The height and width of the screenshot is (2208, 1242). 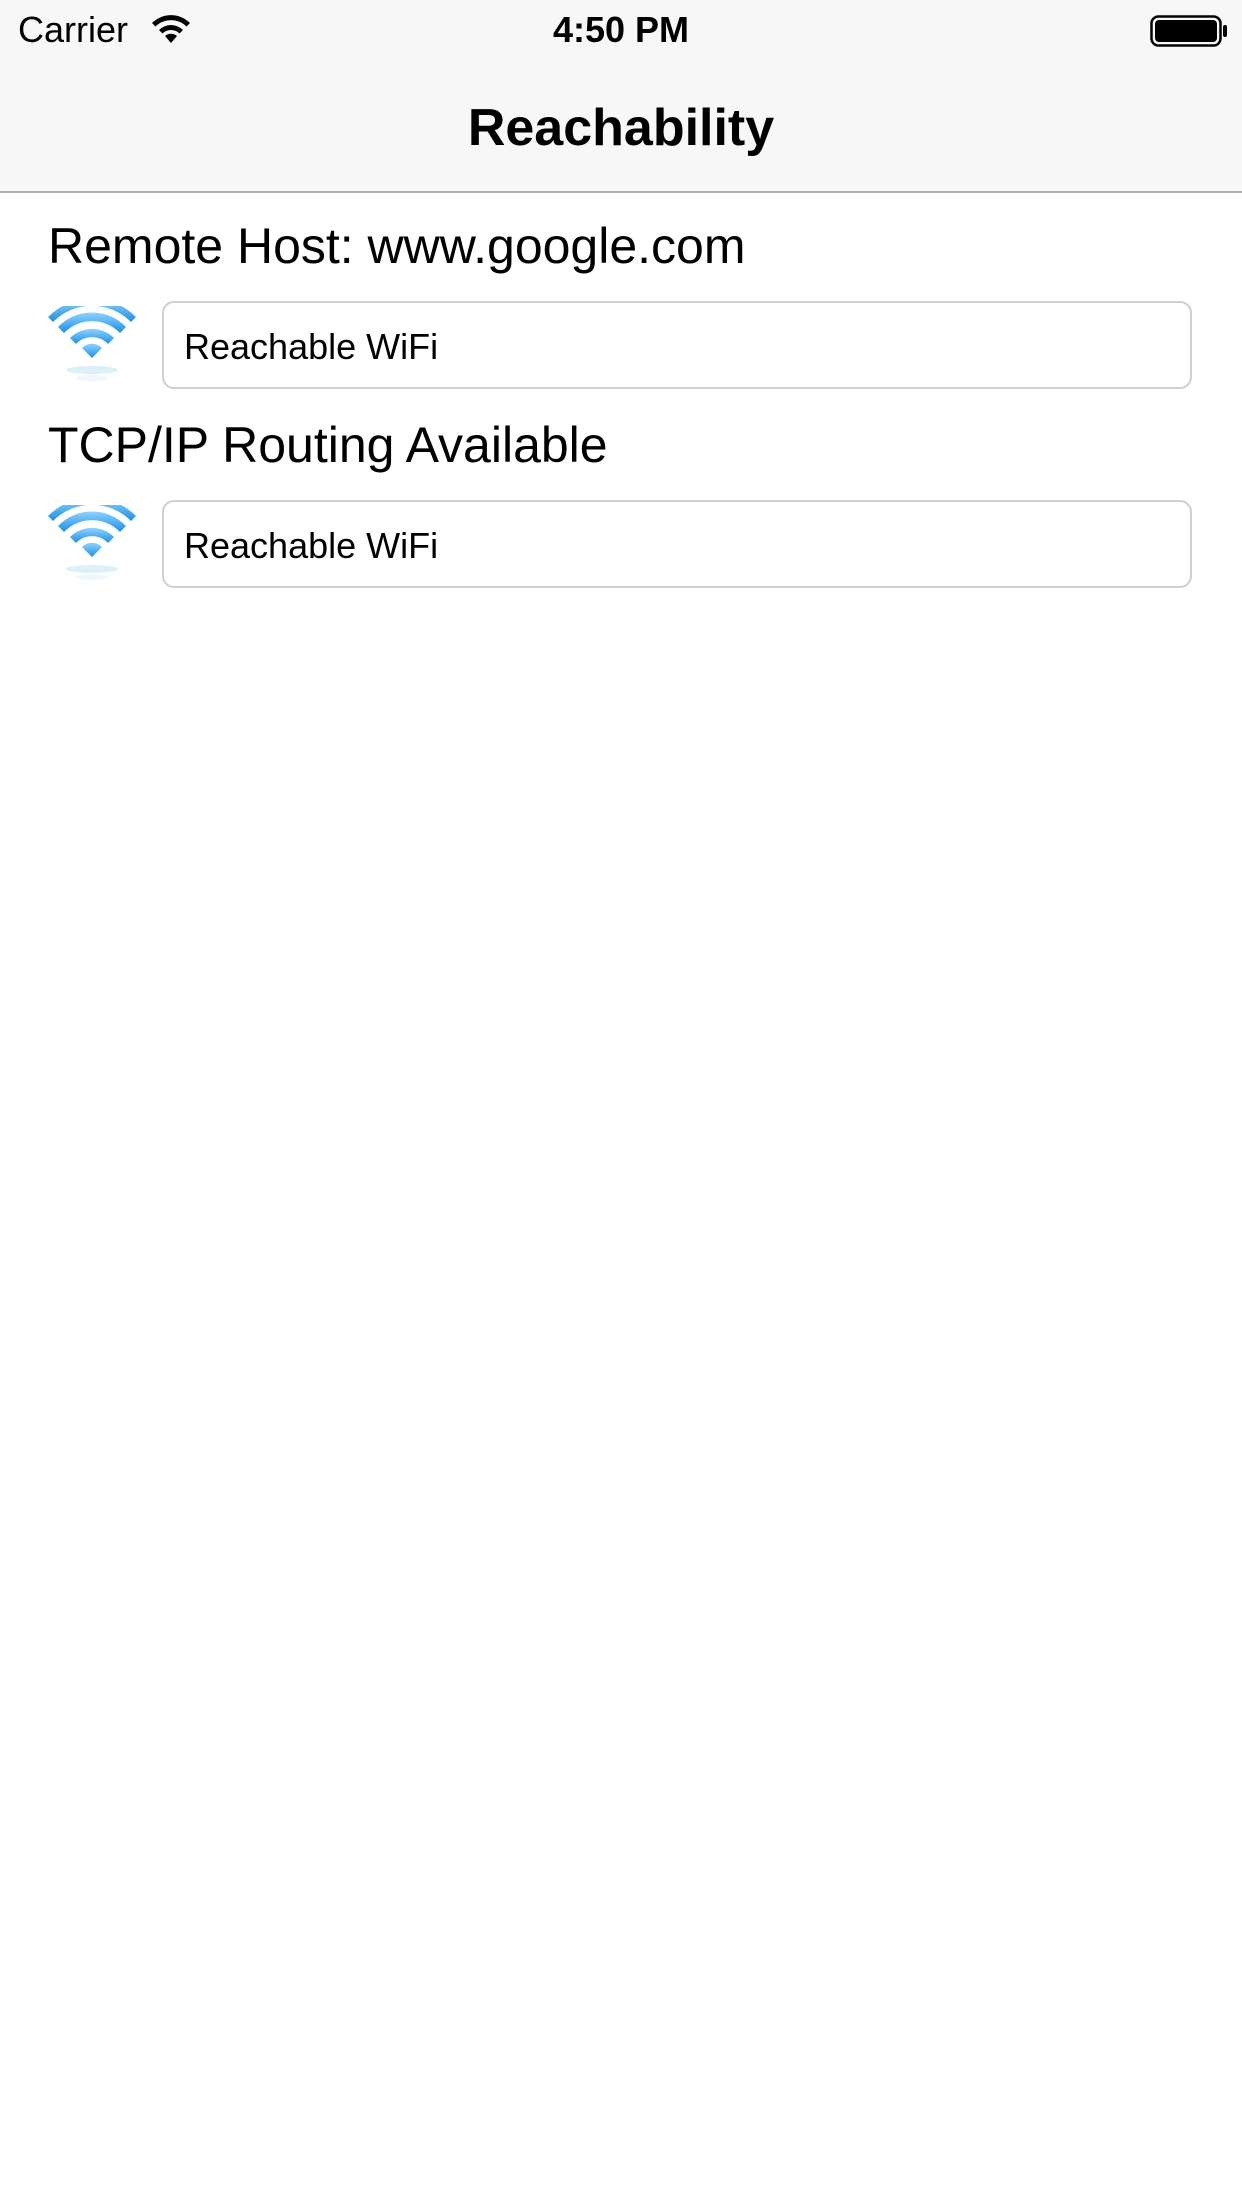 What do you see at coordinates (328, 445) in the screenshot?
I see `tcpip-routing-title: TCP/IP Routing Available` at bounding box center [328, 445].